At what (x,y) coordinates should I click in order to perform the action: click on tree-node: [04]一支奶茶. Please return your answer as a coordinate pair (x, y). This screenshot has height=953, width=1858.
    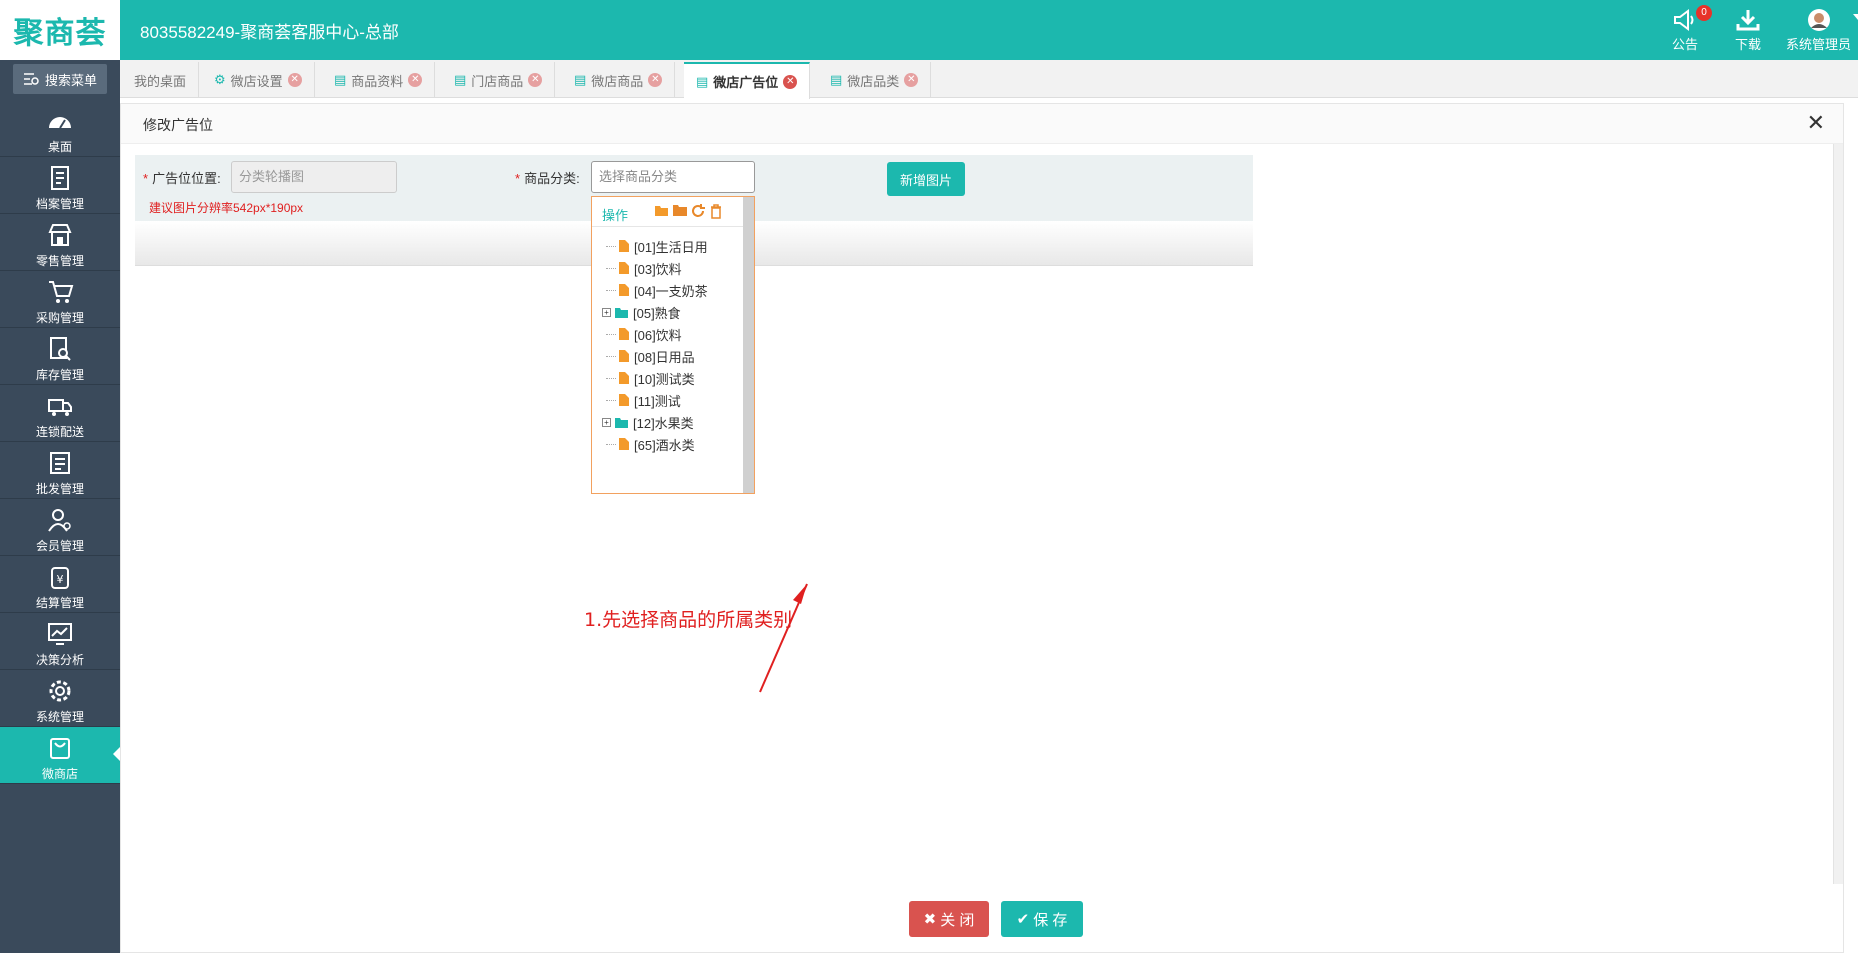
    Looking at the image, I should click on (657, 290).